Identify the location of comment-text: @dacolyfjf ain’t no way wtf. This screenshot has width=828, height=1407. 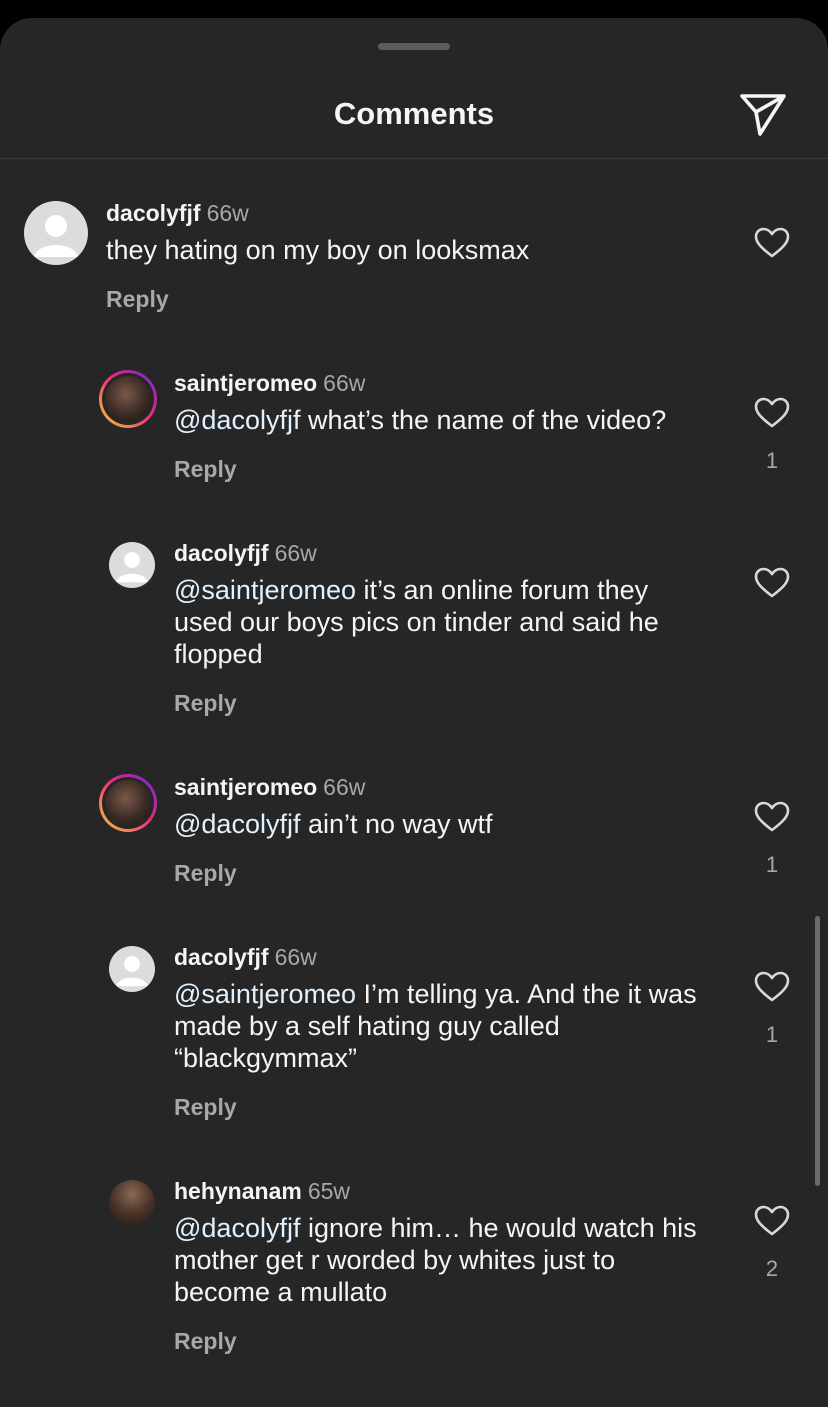
(454, 824).